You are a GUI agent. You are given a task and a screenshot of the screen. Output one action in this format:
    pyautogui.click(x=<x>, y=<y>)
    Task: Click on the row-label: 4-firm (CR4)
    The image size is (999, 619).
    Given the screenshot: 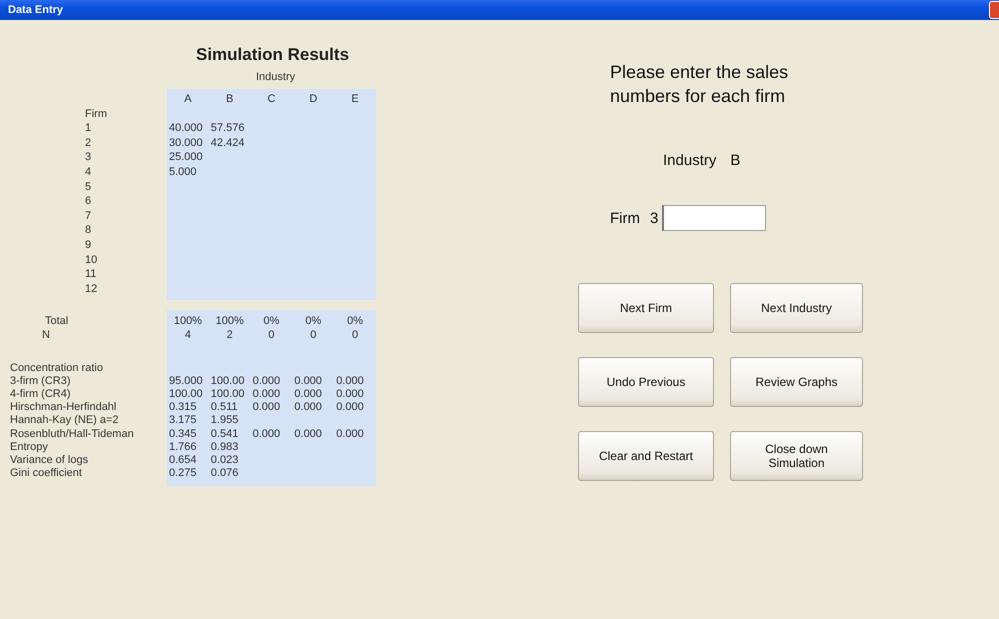 What is the action you would take?
    pyautogui.click(x=40, y=395)
    